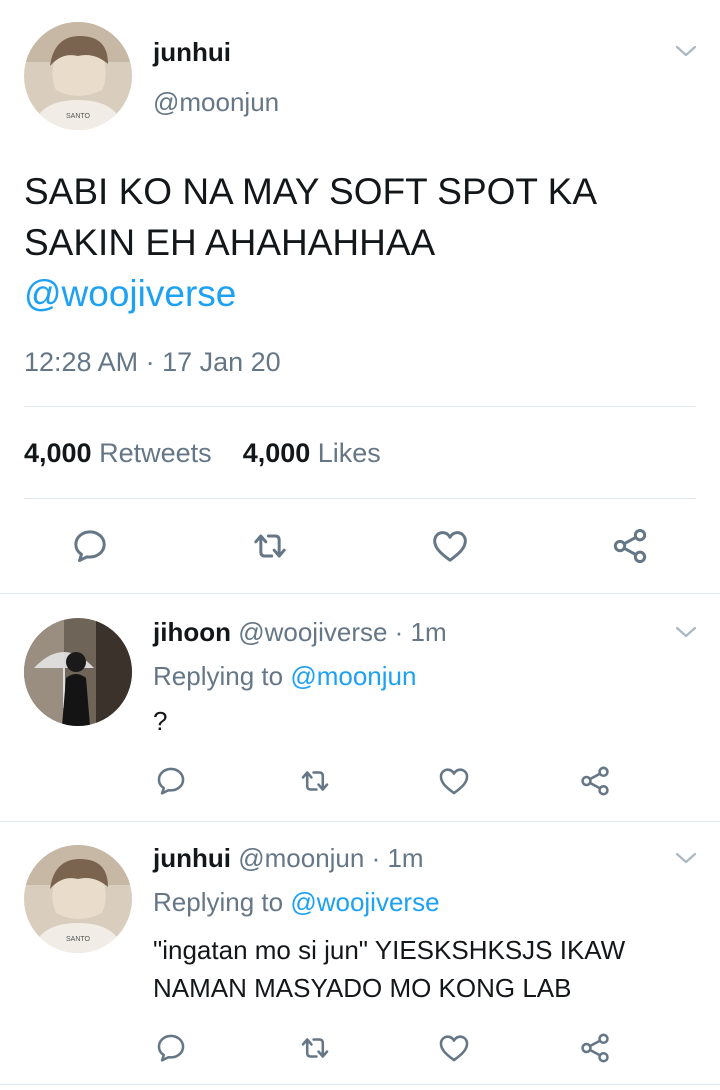  I want to click on tweet-text-line: SABI KO NA MAY SOFT SPOT KA, so click(310, 191).